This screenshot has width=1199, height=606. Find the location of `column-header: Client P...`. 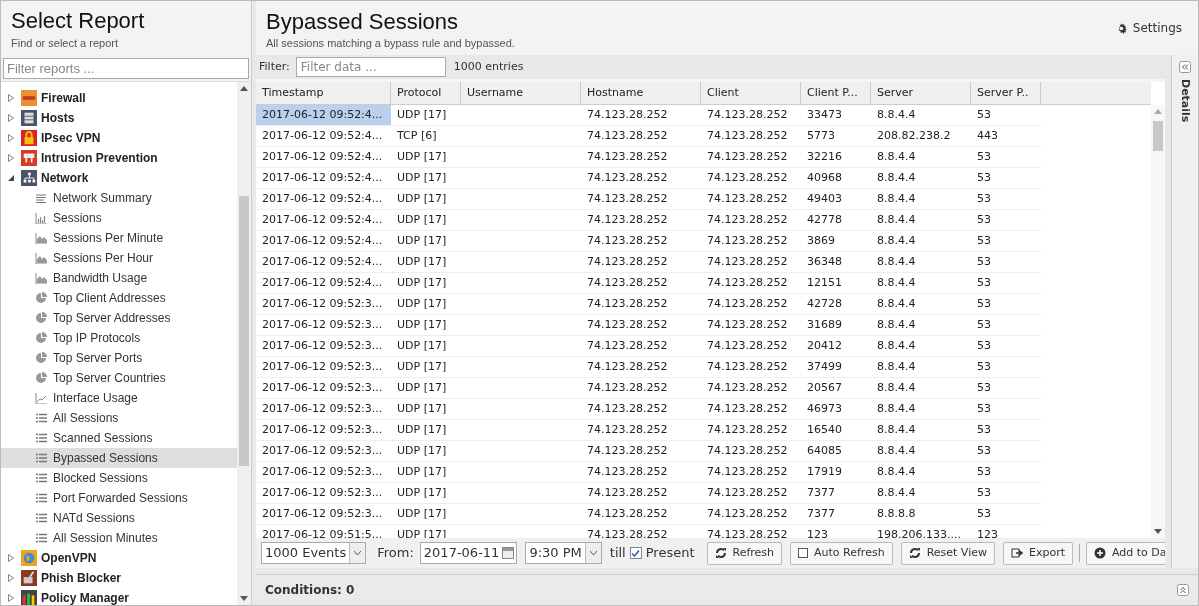

column-header: Client P... is located at coordinates (836, 93).